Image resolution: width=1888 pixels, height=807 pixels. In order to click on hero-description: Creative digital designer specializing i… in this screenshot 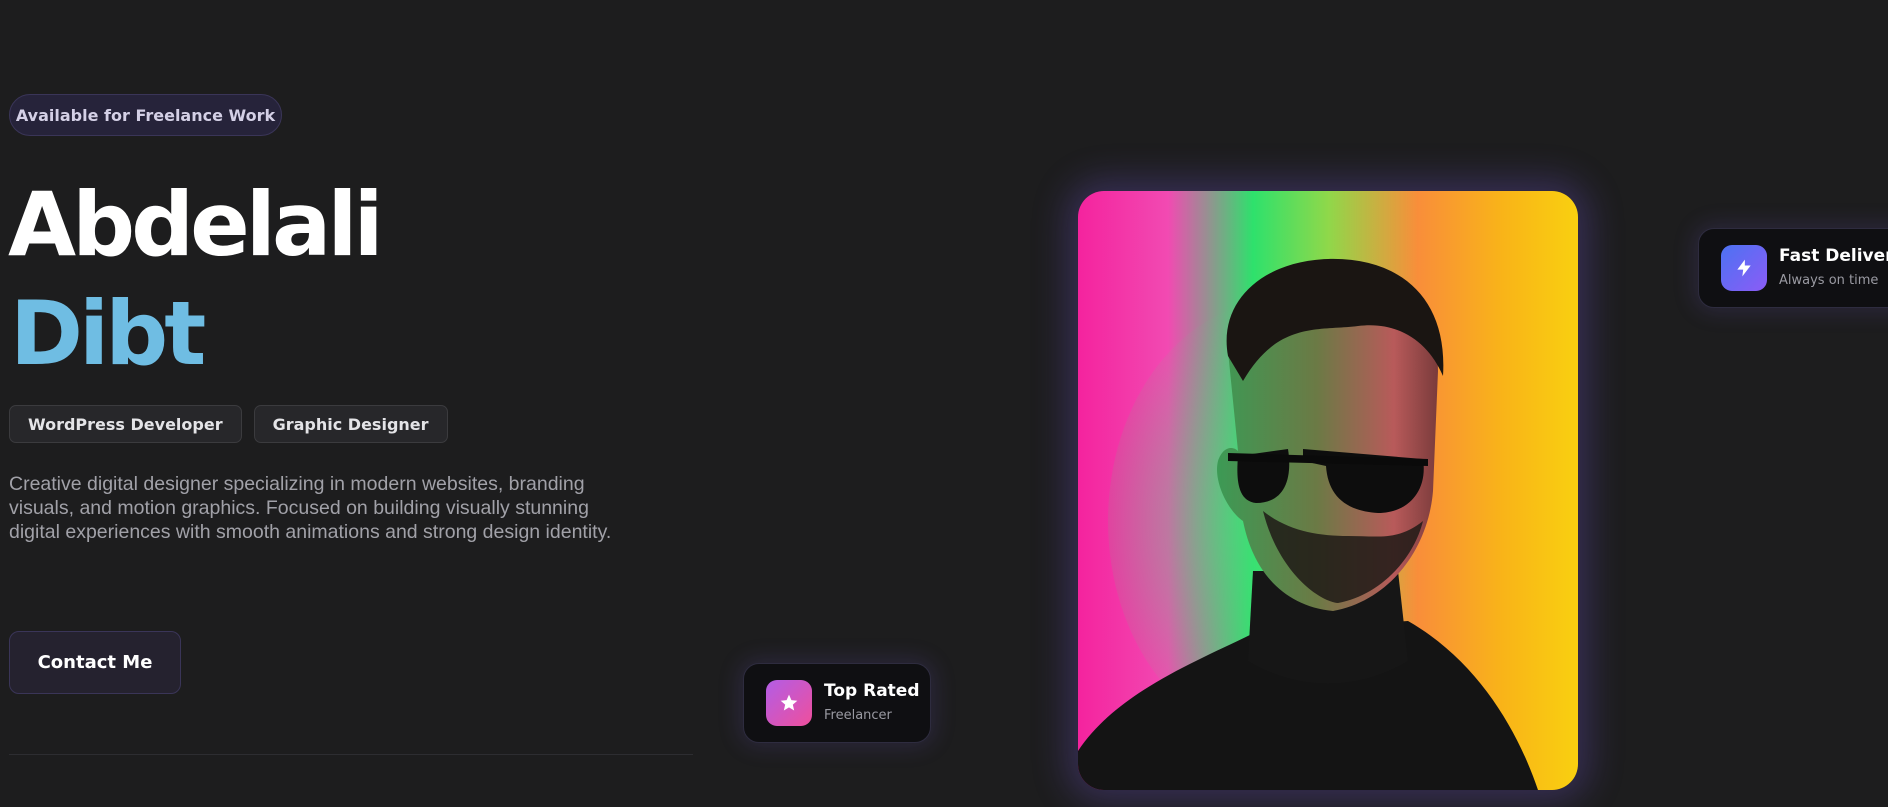, I will do `click(310, 508)`.